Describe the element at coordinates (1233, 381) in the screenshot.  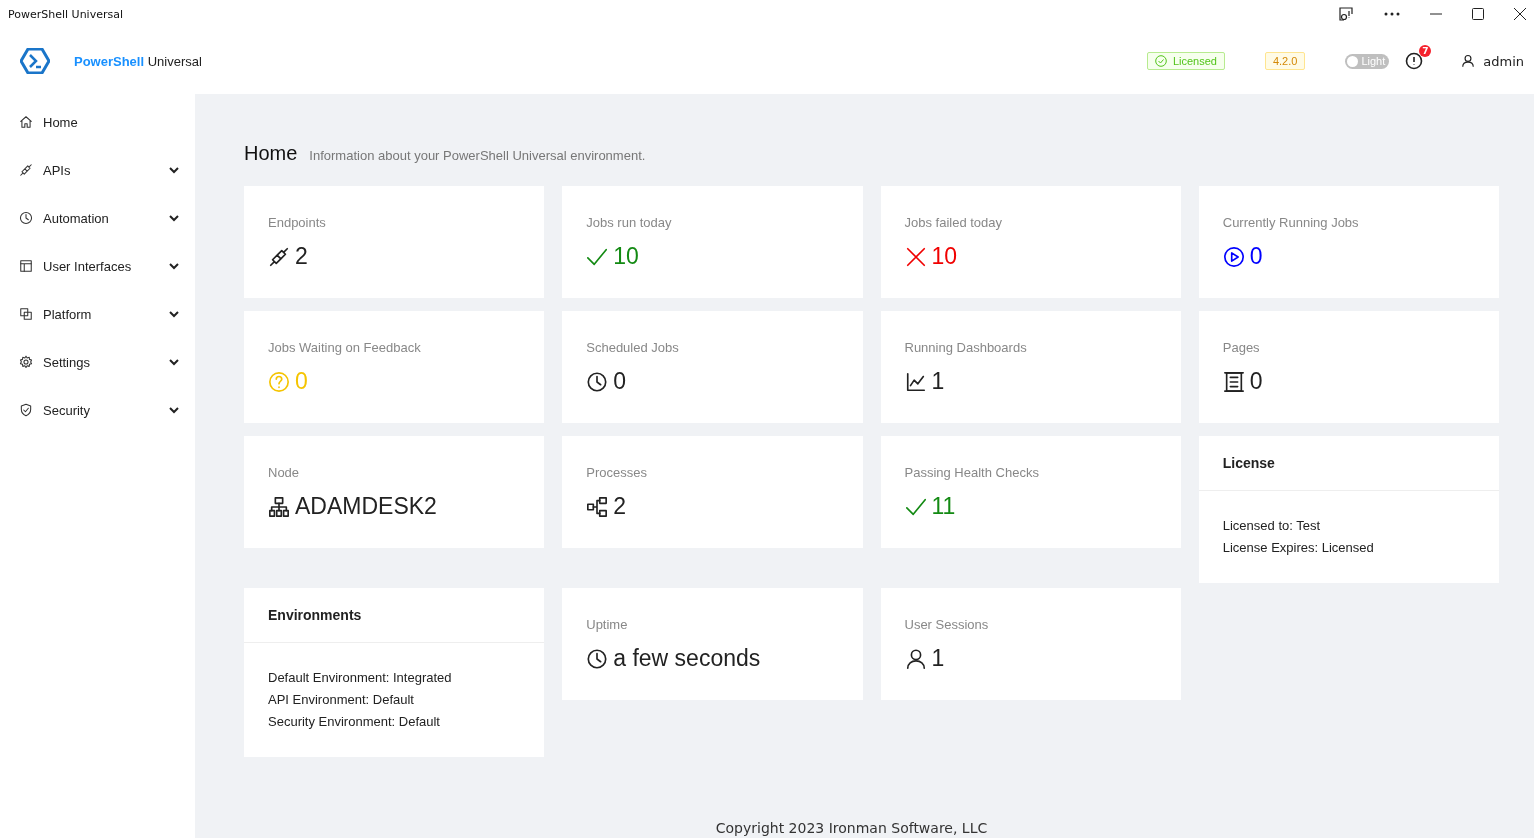
I see `document-icon` at that location.